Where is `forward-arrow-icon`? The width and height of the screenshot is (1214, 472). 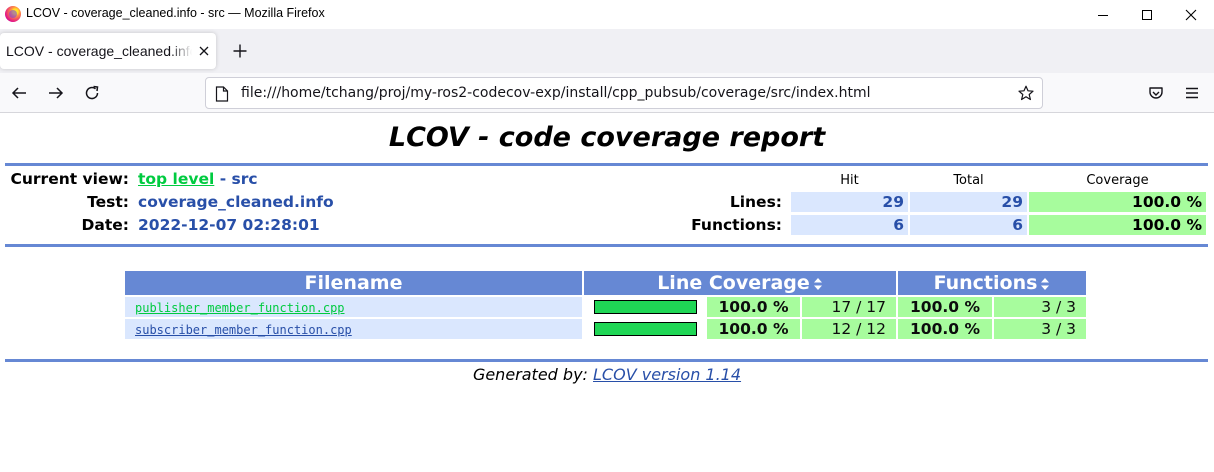
forward-arrow-icon is located at coordinates (56, 93).